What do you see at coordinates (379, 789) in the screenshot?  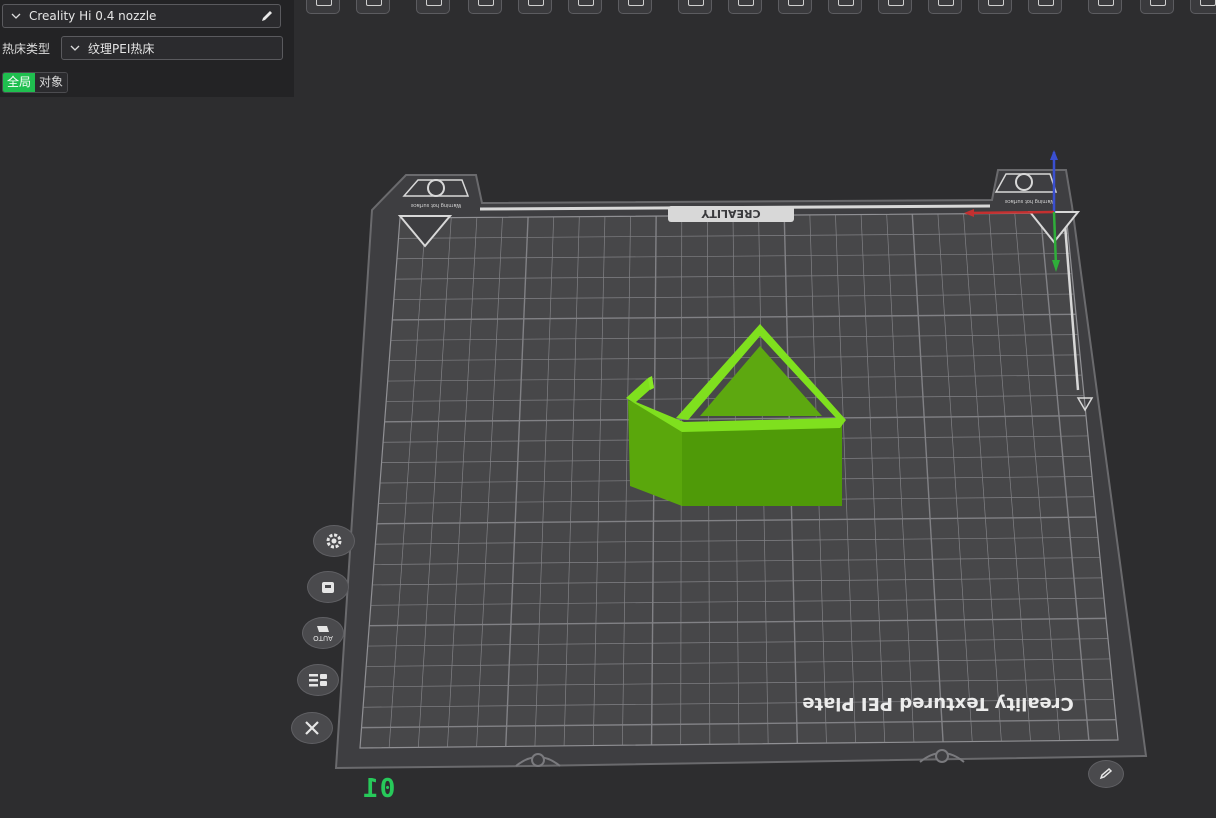 I see `plate-number: 01` at bounding box center [379, 789].